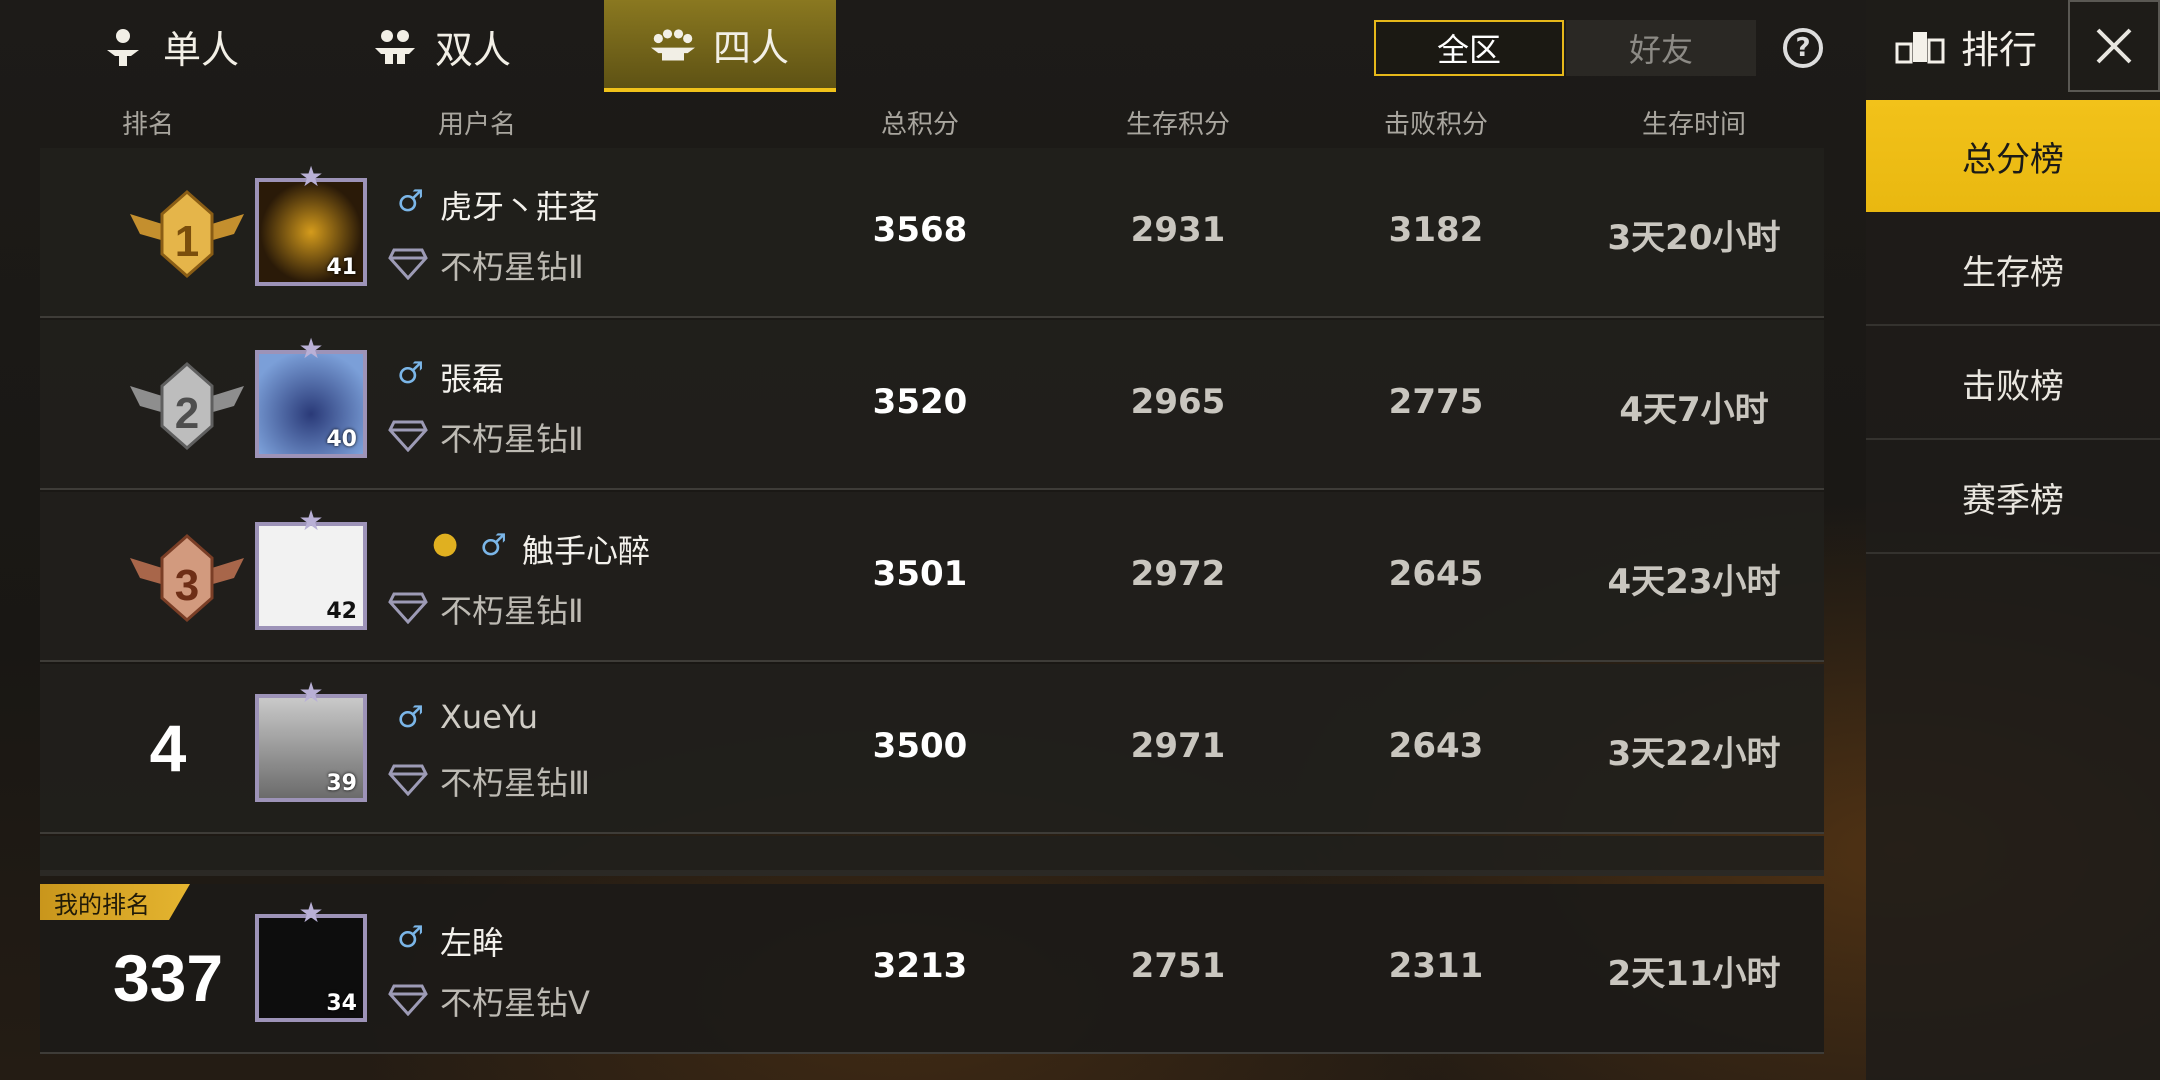 Image resolution: width=2160 pixels, height=1080 pixels. Describe the element at coordinates (672, 45) in the screenshot. I see `squad-people-icon` at that location.